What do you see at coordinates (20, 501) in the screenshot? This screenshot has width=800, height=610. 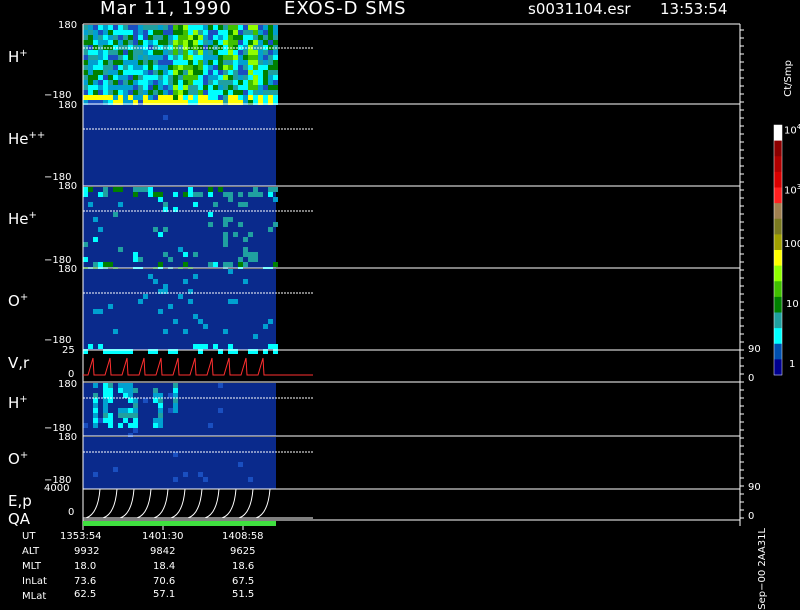 I see `panel-label-ep: E,p` at bounding box center [20, 501].